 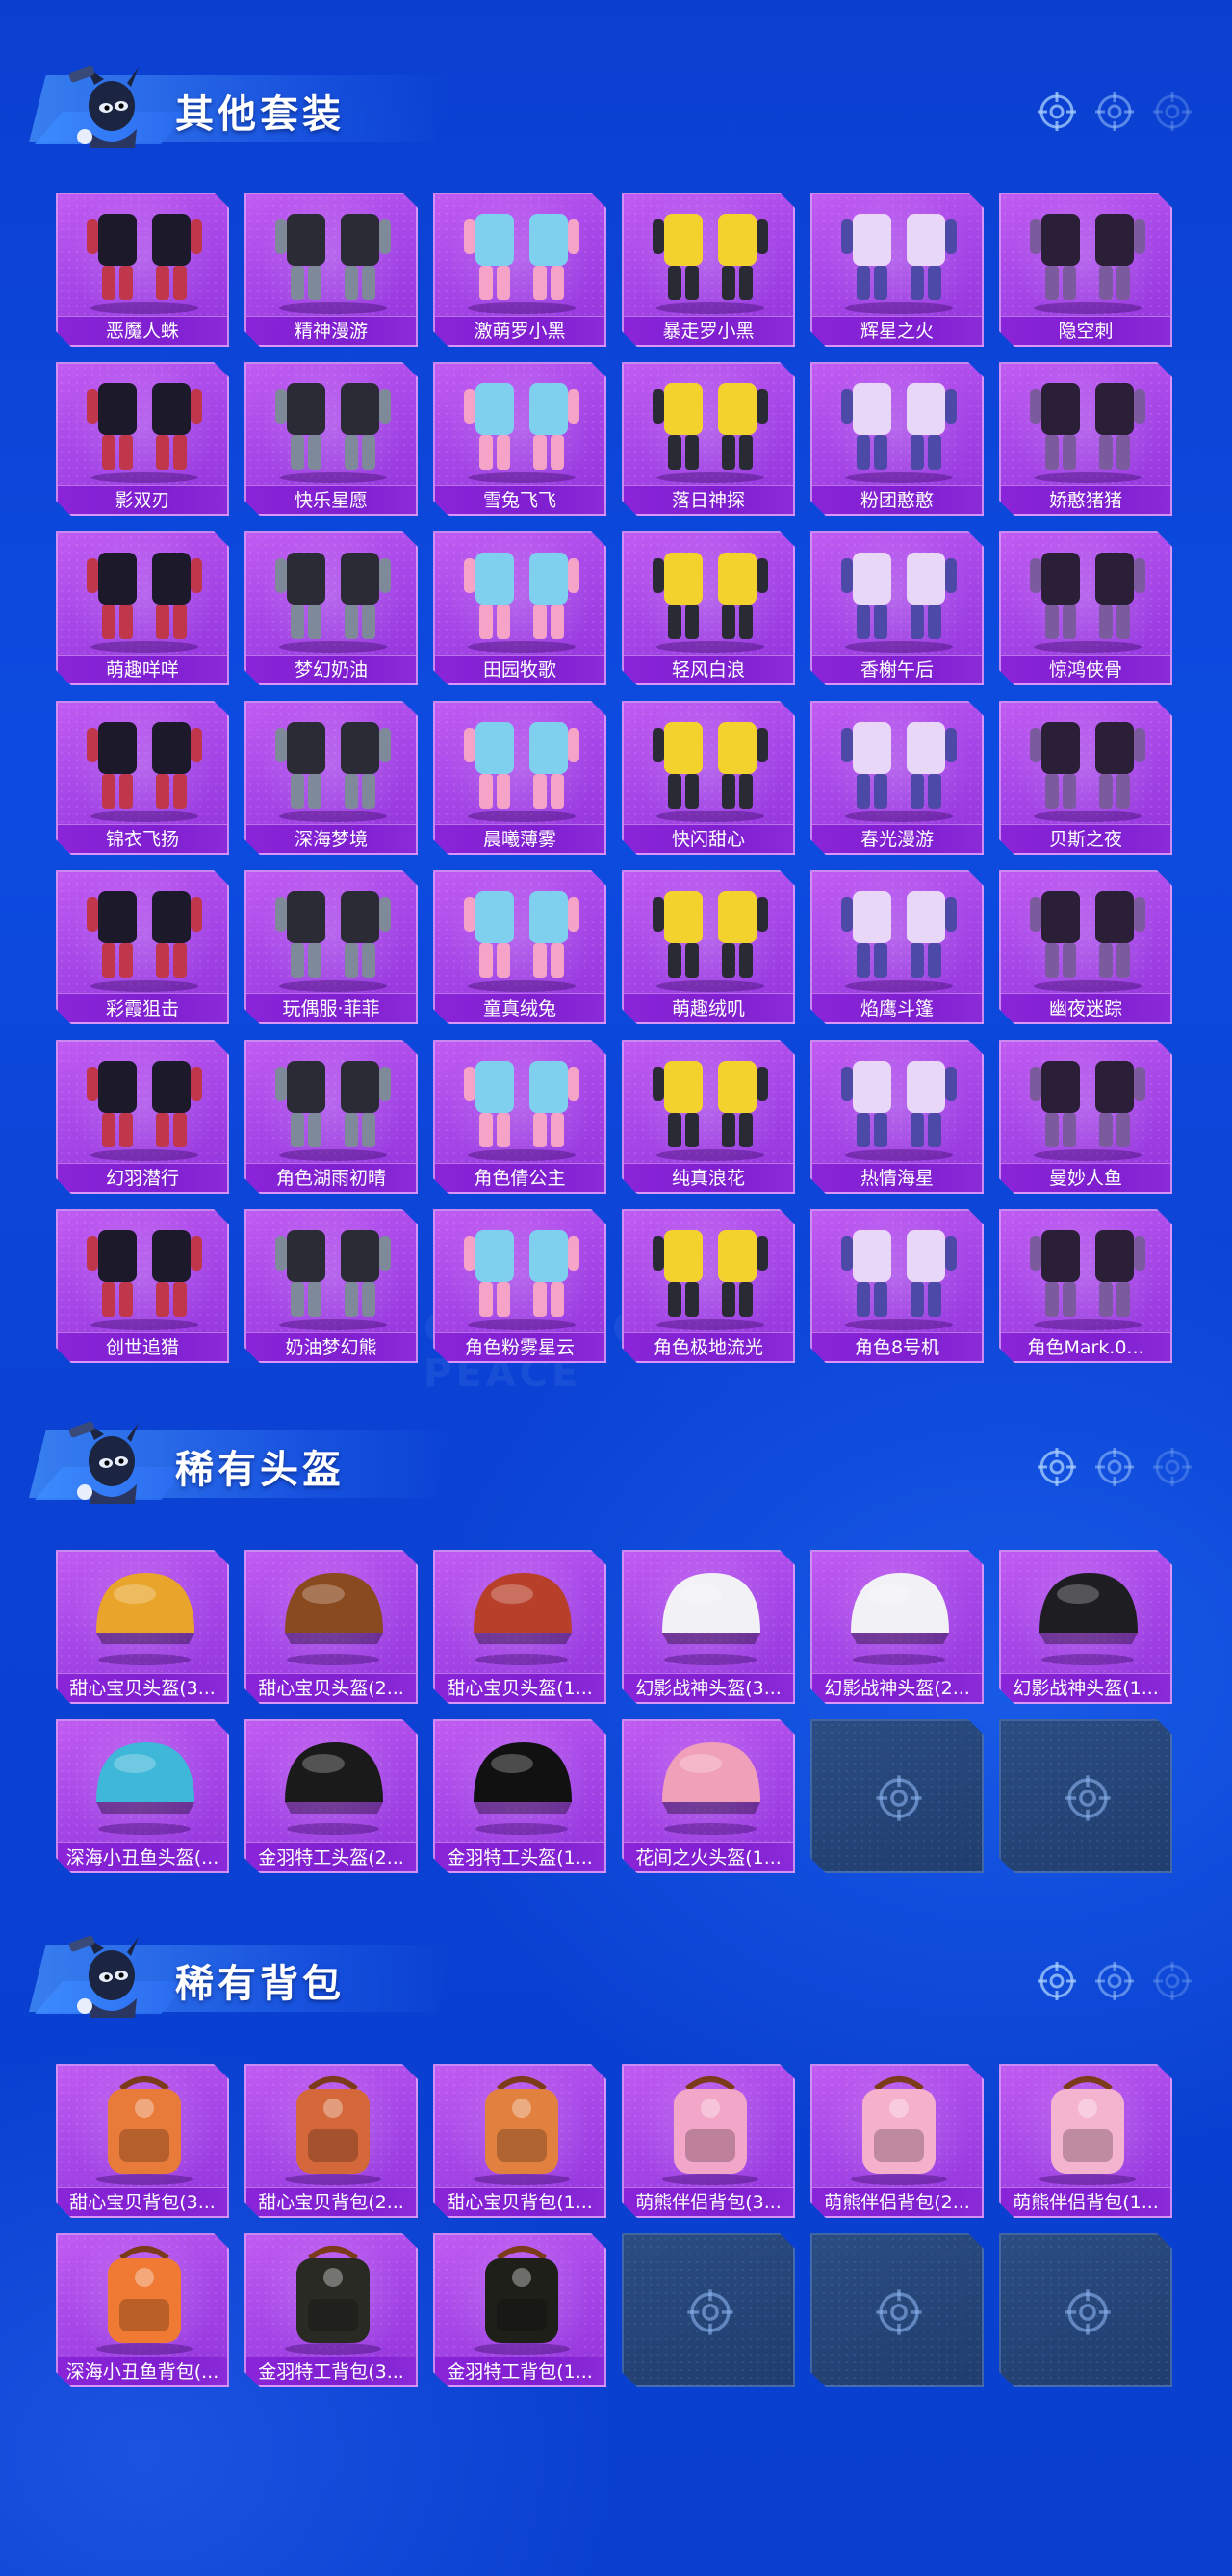 I want to click on item-card: 深海梦境, so click(x=331, y=778).